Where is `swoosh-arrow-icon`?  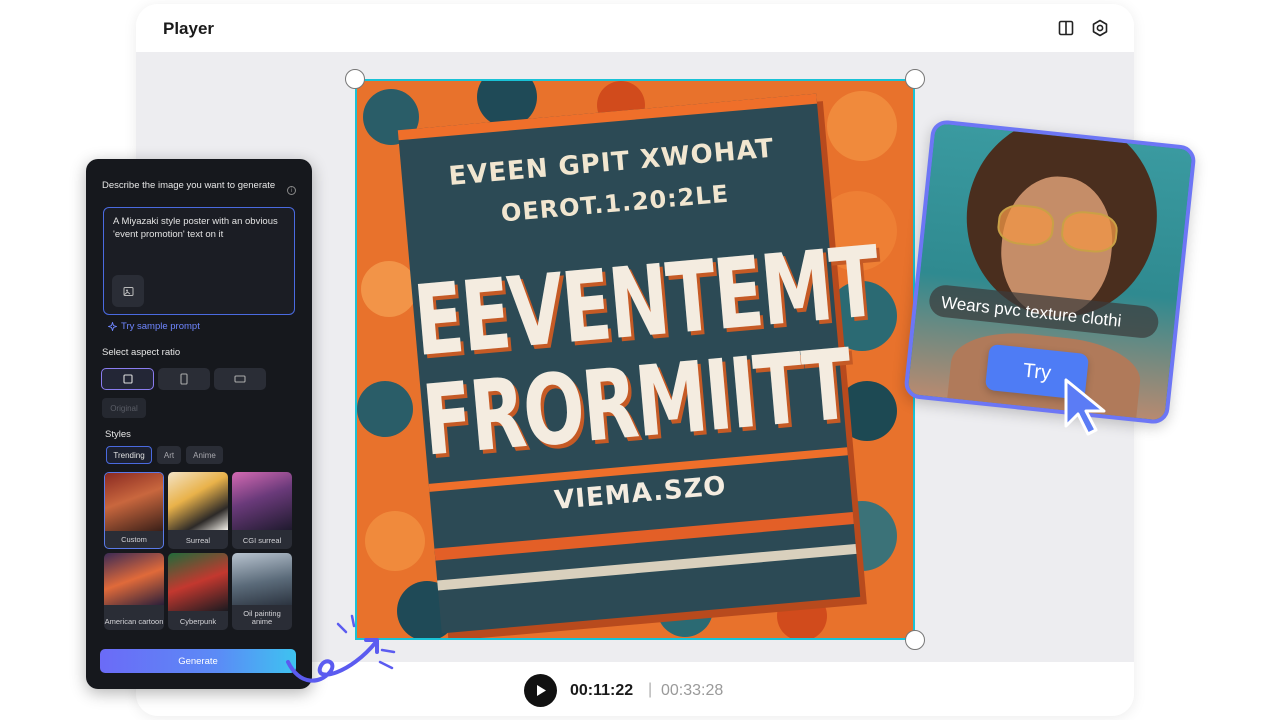 swoosh-arrow-icon is located at coordinates (341, 648).